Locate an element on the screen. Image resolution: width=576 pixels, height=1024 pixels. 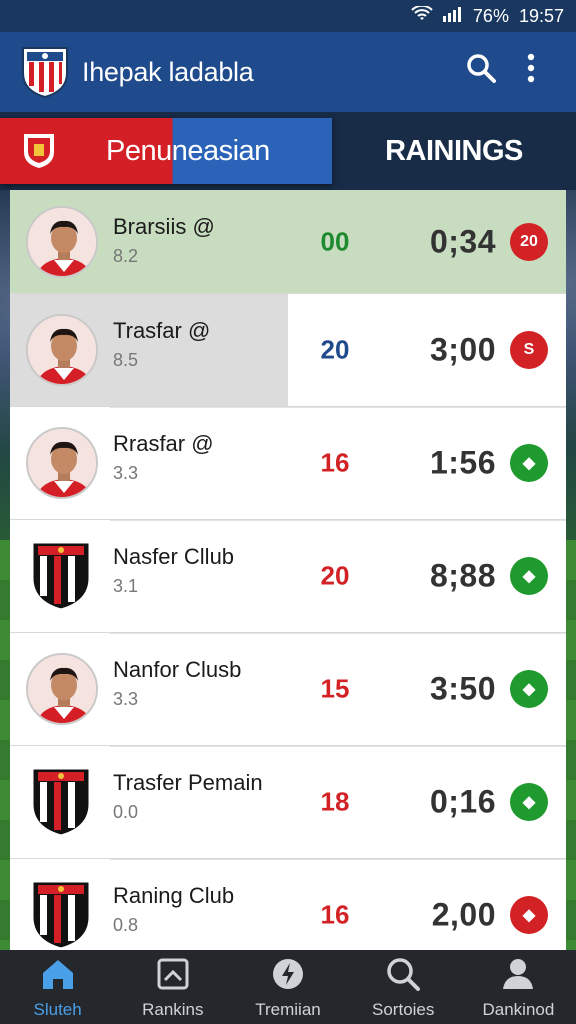
status-badge: 20 is located at coordinates (529, 241).